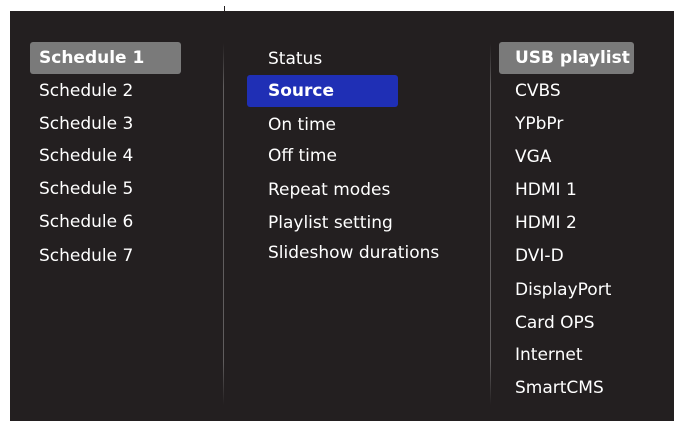 The image size is (680, 428). I want to click on setting-item-on-time: On time, so click(352, 125).